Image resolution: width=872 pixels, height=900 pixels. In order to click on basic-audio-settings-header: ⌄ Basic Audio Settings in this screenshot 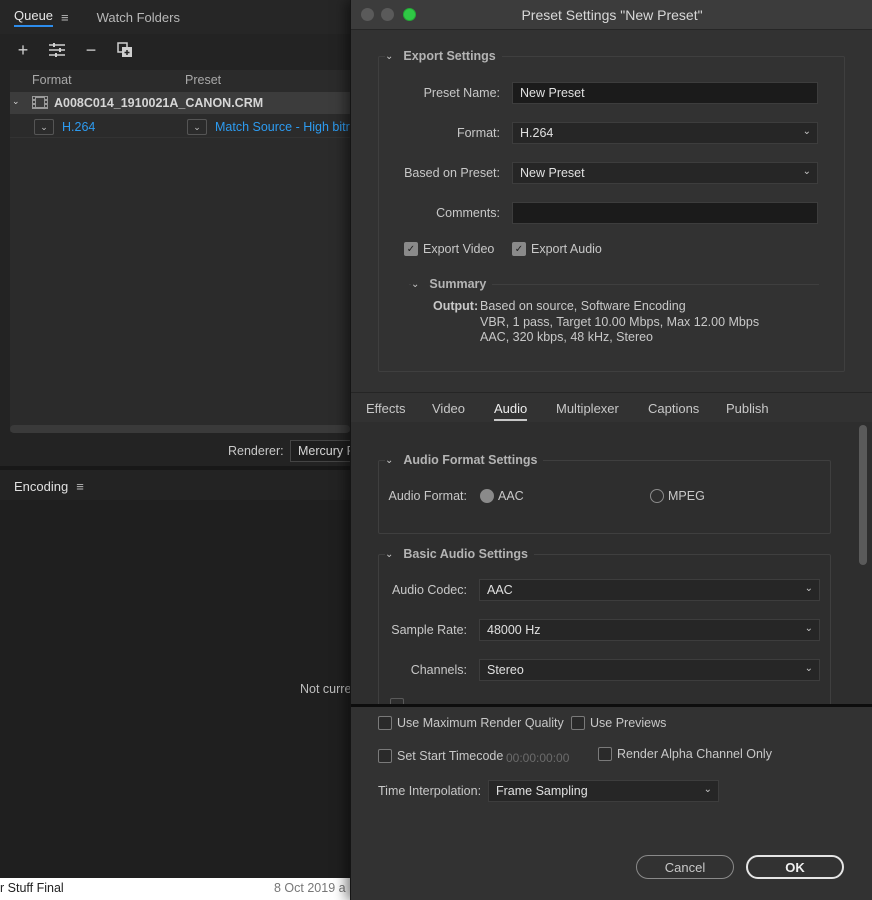, I will do `click(459, 554)`.